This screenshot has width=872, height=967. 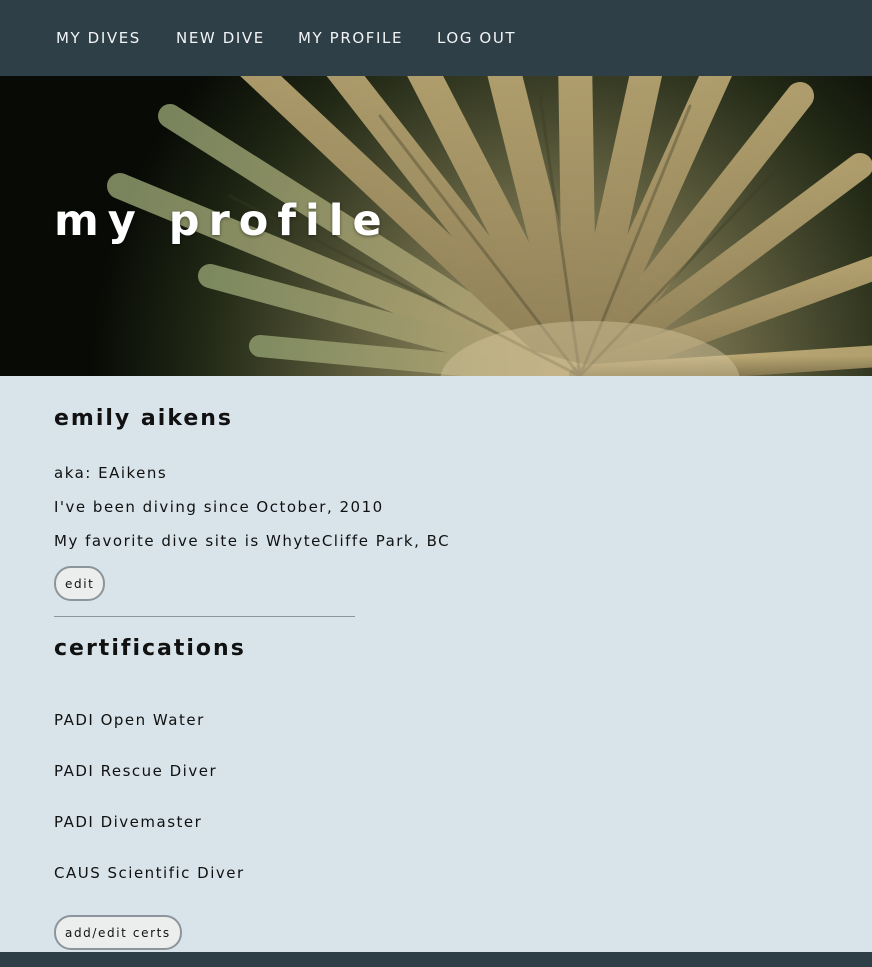 What do you see at coordinates (219, 507) in the screenshot?
I see `profile-diving-since: I've been diving since October, 2010` at bounding box center [219, 507].